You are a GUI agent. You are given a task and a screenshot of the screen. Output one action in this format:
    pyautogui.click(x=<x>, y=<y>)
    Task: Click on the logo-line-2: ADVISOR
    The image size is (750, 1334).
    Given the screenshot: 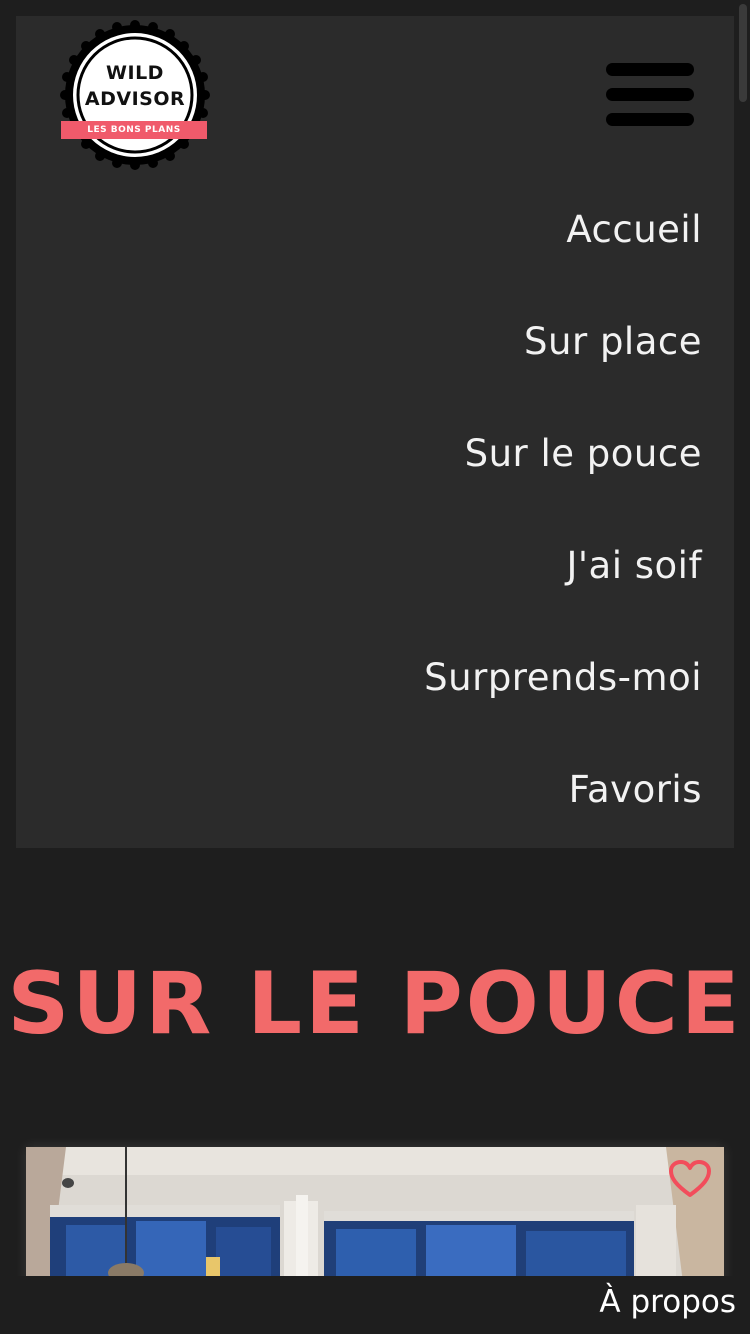 What is the action you would take?
    pyautogui.click(x=135, y=99)
    